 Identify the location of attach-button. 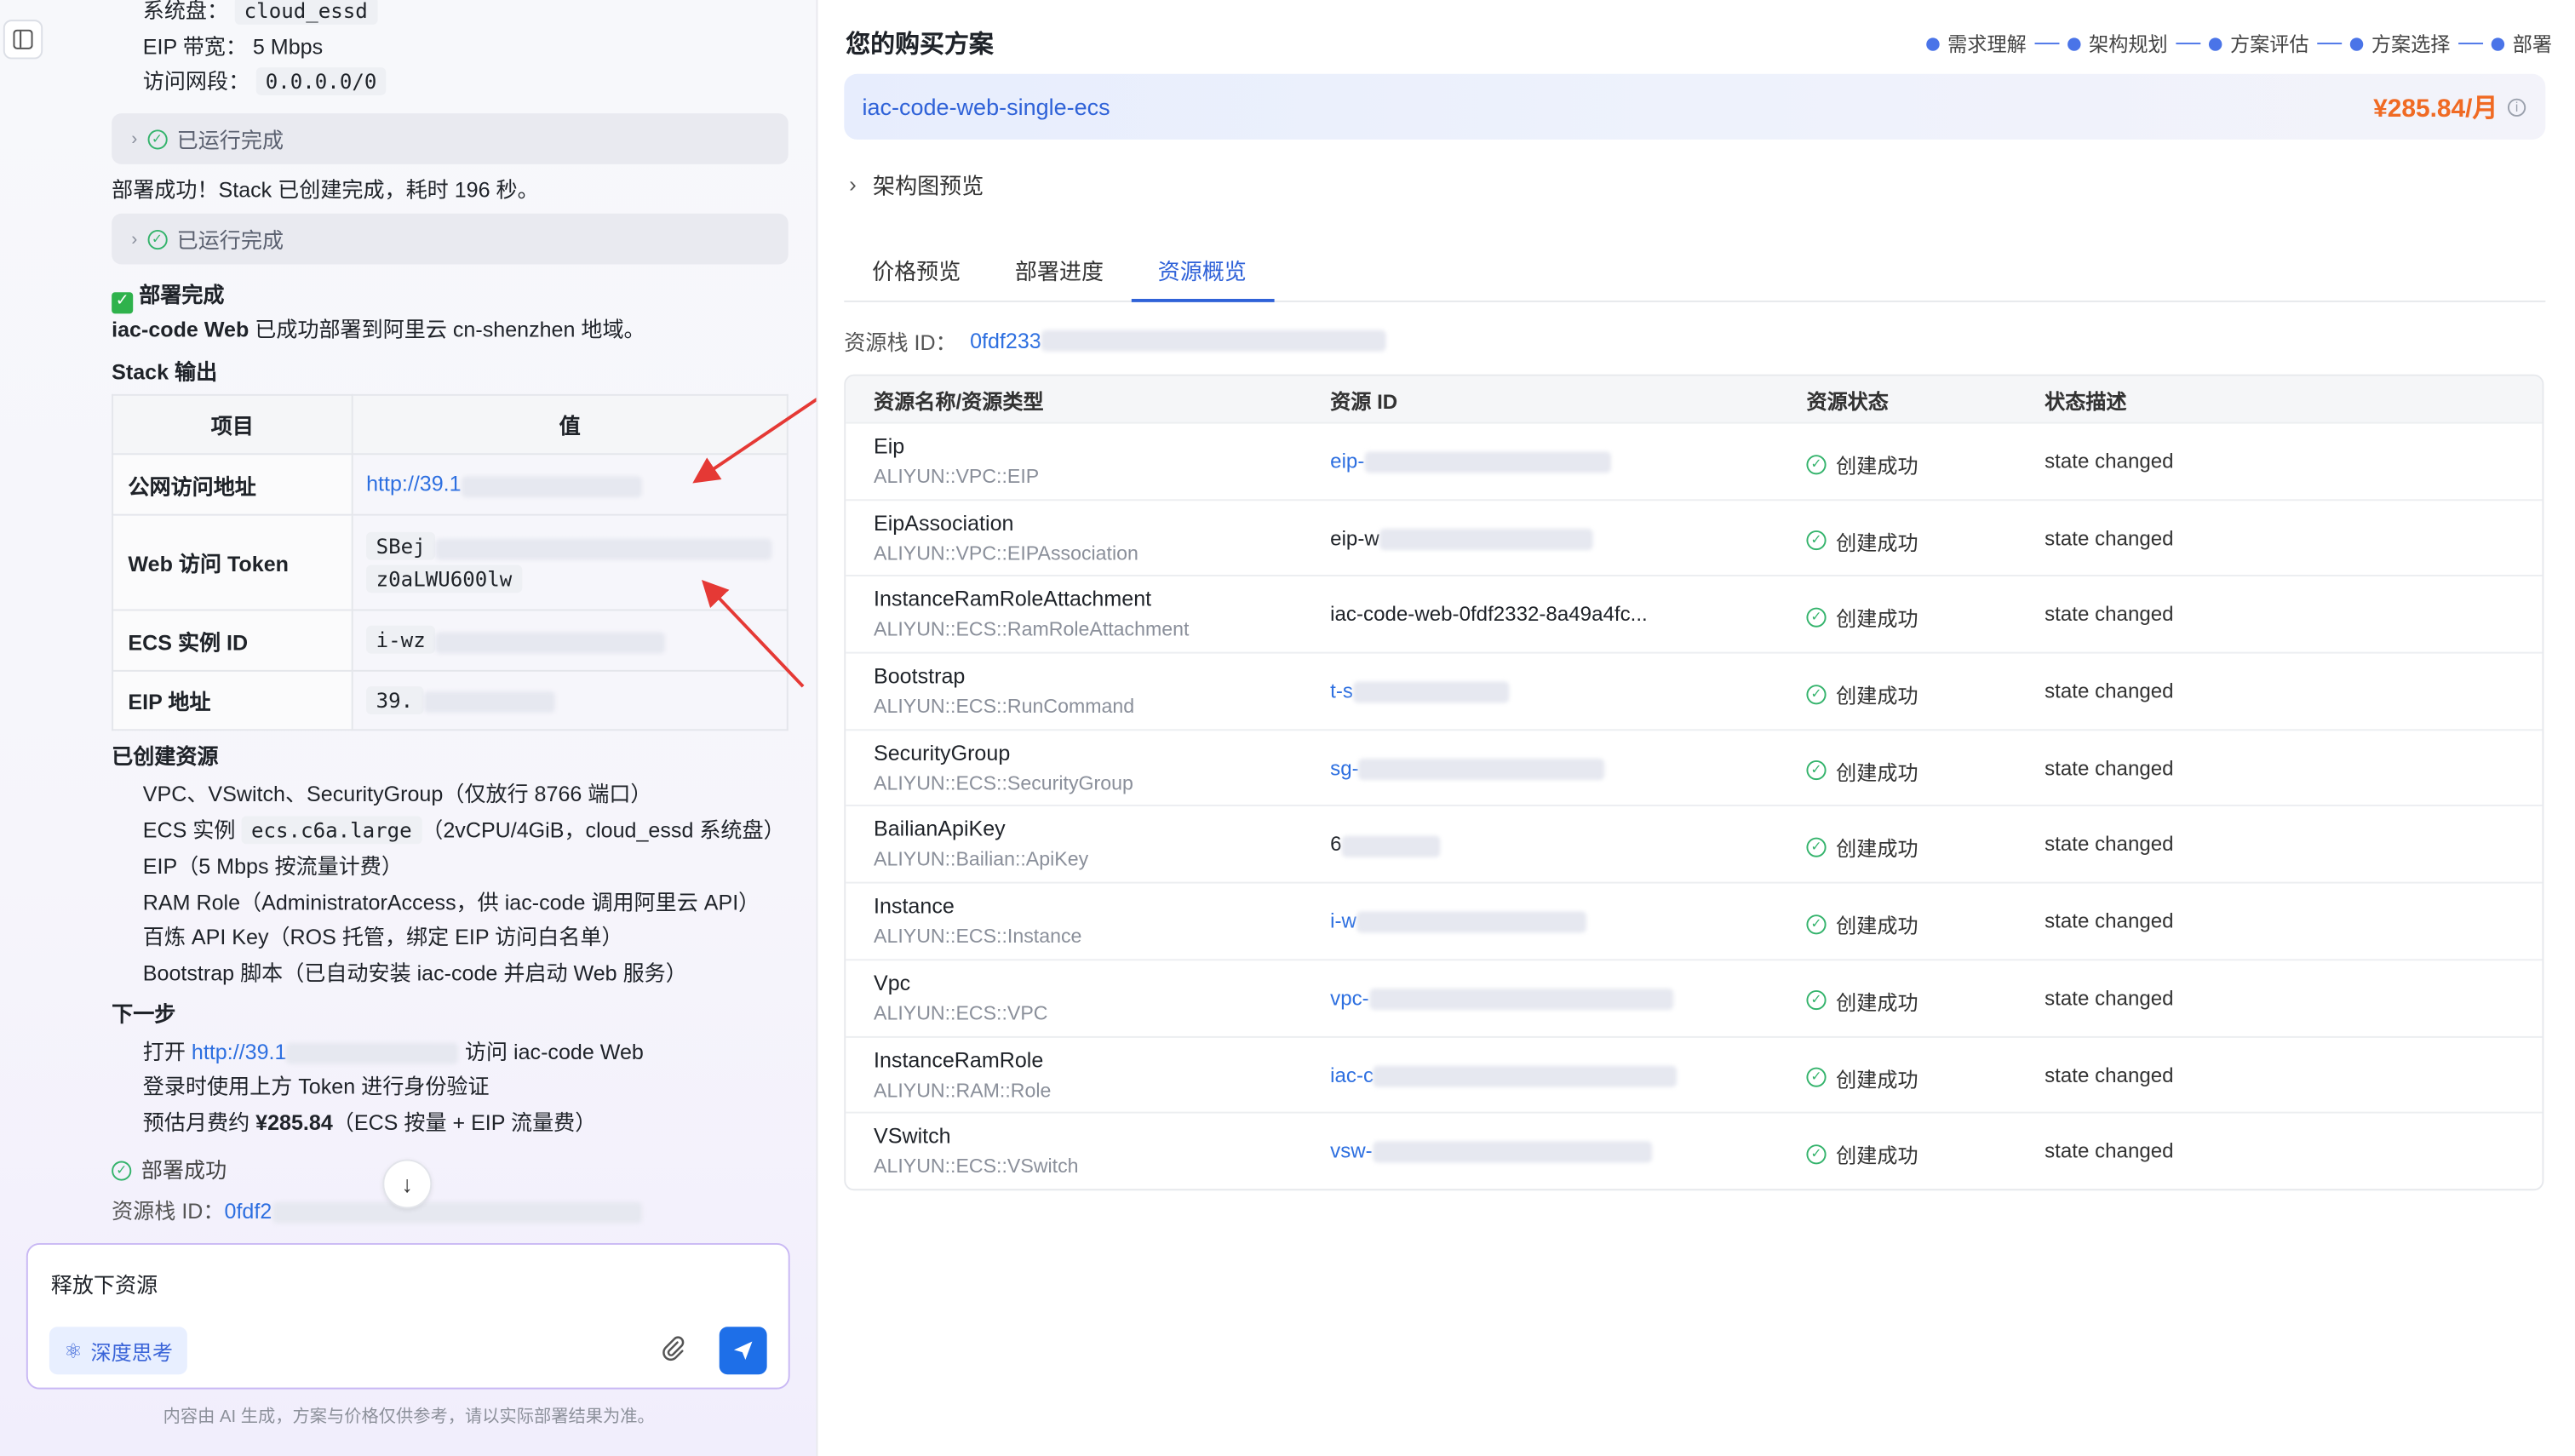
(673, 1352).